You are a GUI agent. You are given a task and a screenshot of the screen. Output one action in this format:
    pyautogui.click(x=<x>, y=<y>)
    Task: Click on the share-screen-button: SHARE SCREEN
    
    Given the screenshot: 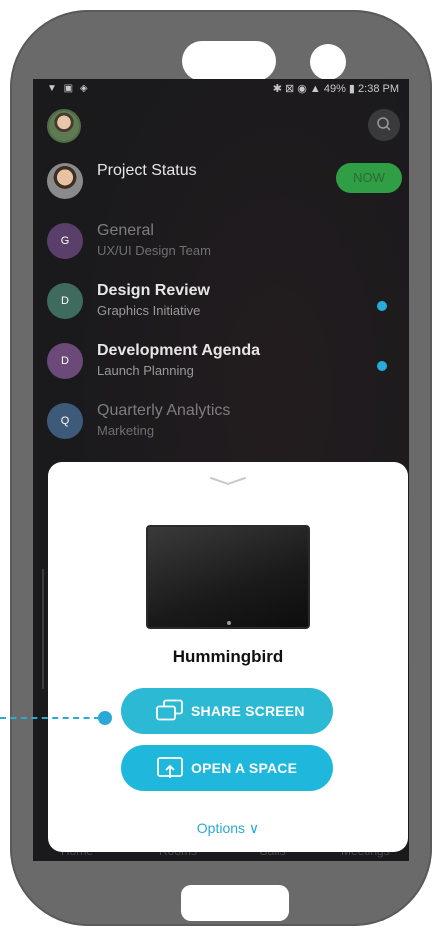 What is the action you would take?
    pyautogui.click(x=227, y=711)
    